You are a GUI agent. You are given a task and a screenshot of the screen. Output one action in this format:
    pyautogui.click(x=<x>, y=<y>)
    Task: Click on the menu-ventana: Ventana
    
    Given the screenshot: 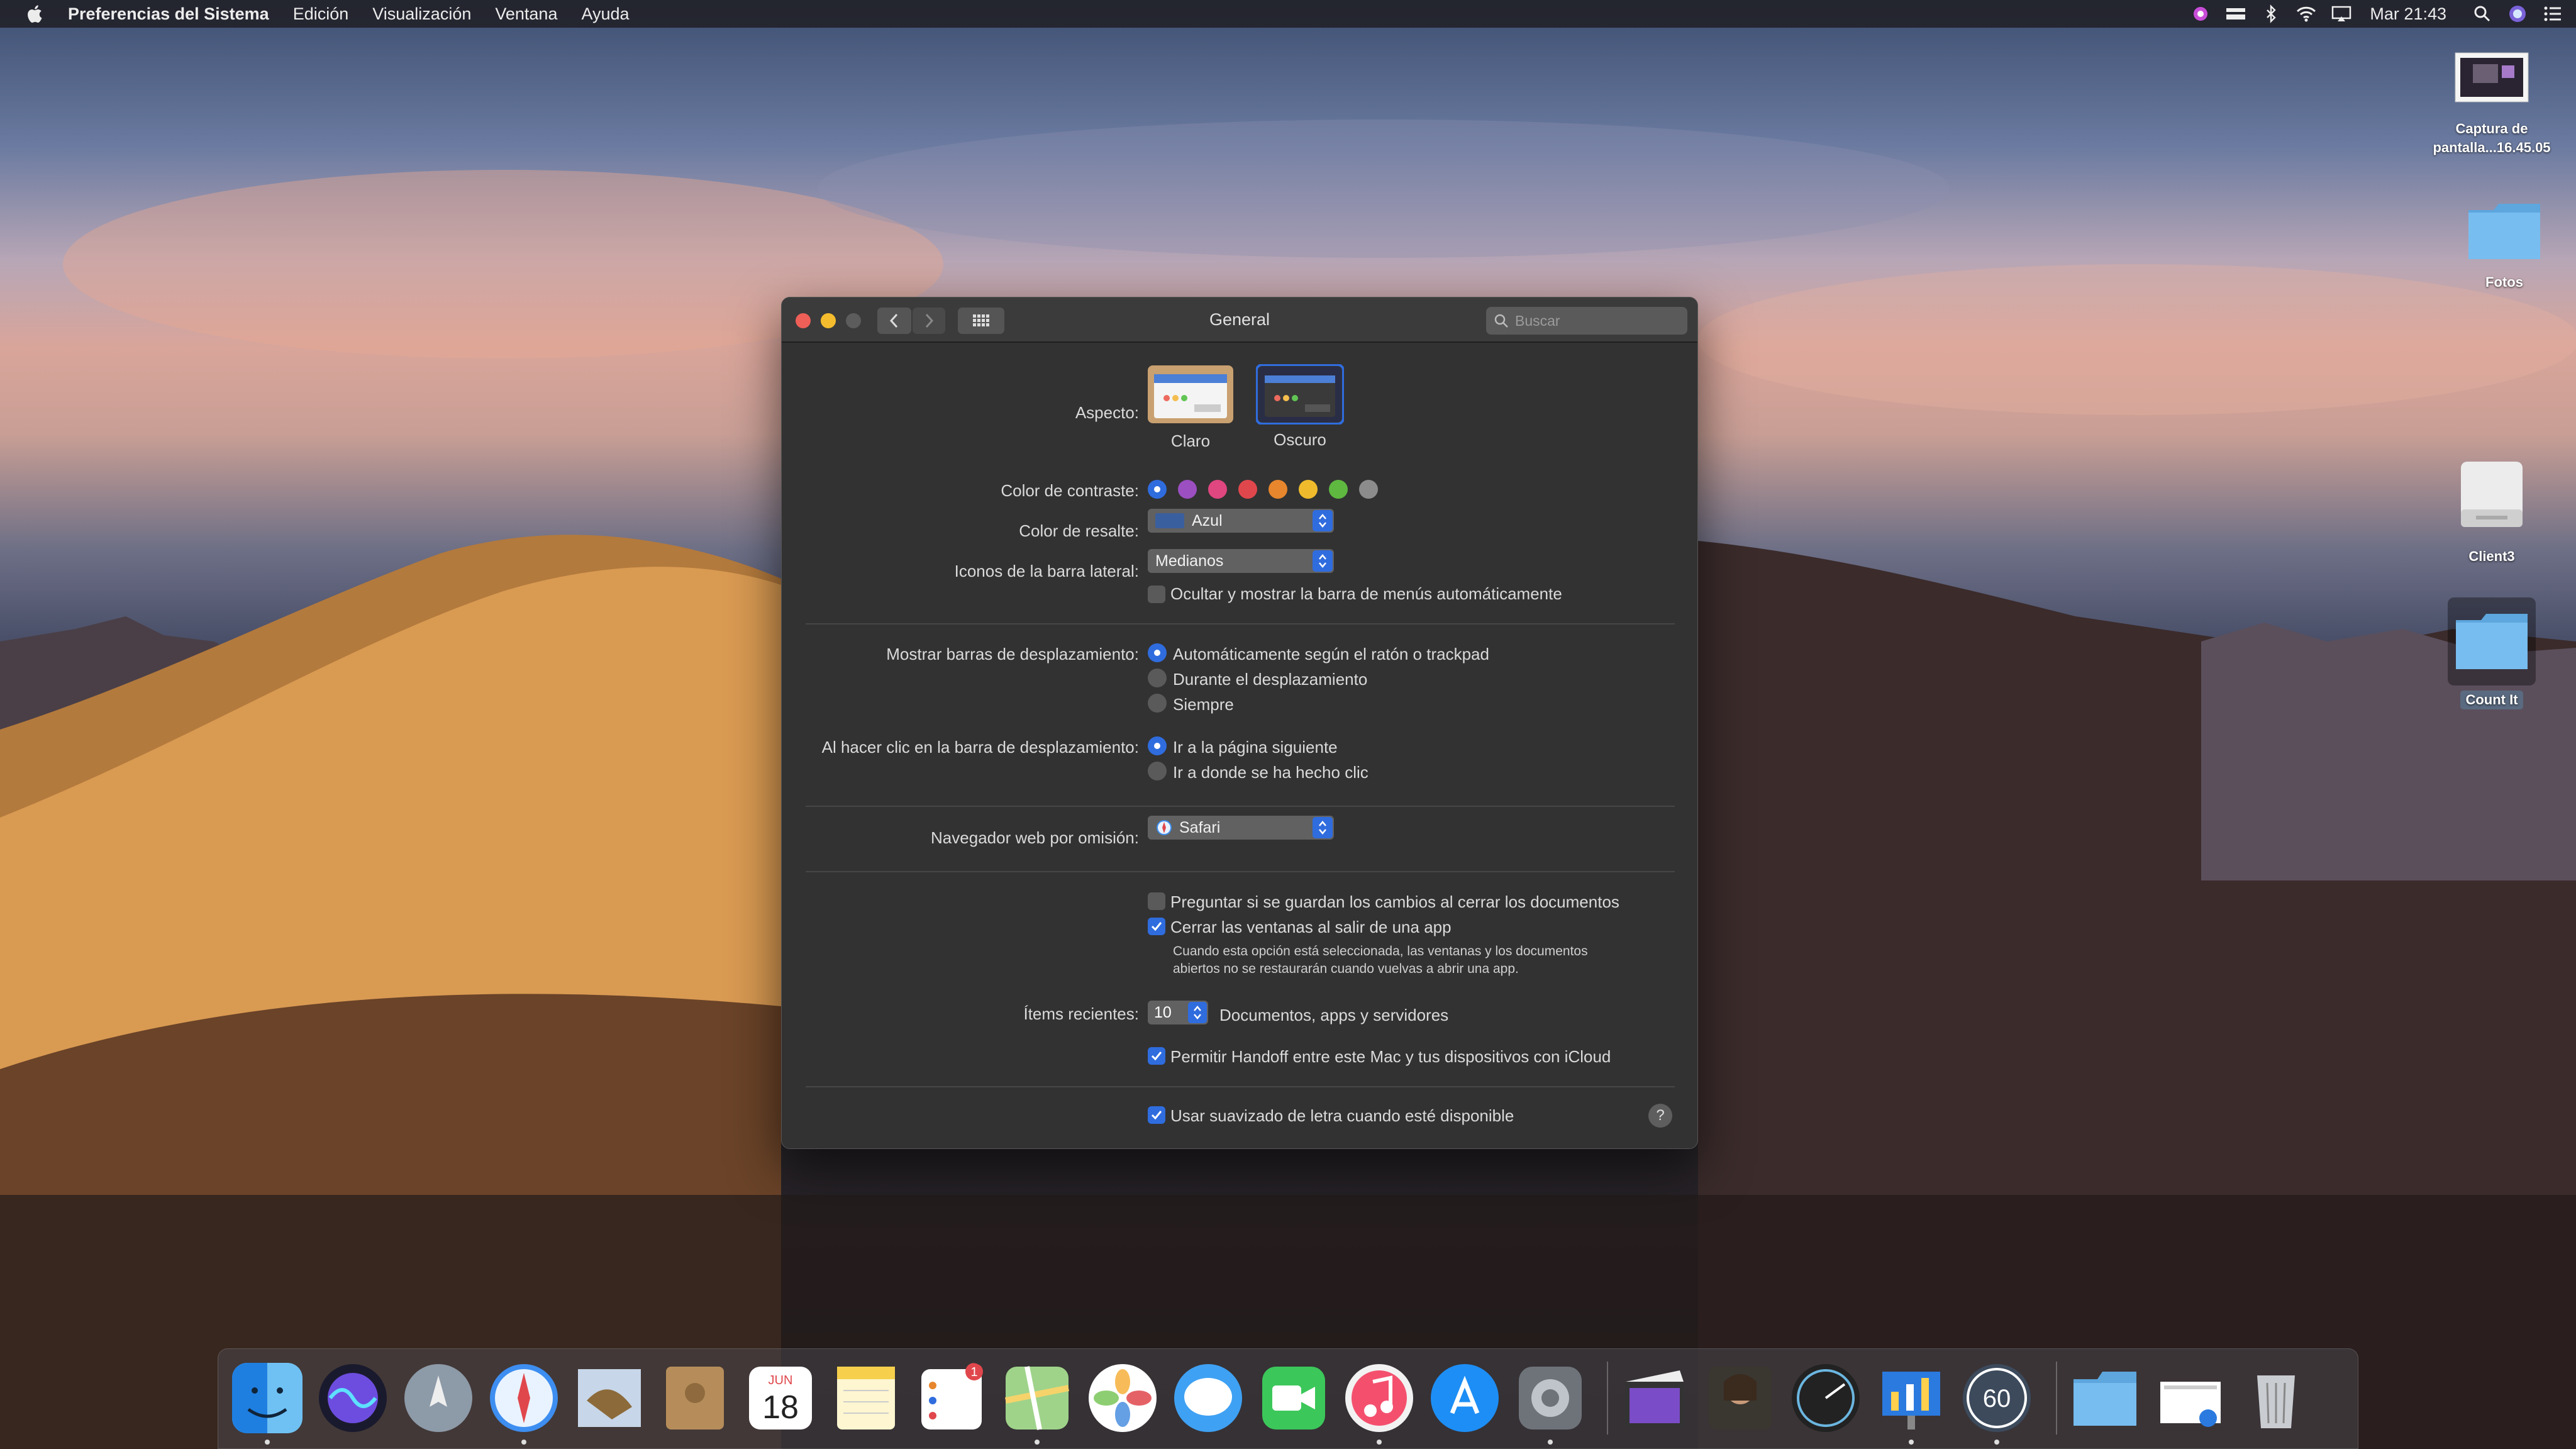 What is the action you would take?
    pyautogui.click(x=526, y=14)
    